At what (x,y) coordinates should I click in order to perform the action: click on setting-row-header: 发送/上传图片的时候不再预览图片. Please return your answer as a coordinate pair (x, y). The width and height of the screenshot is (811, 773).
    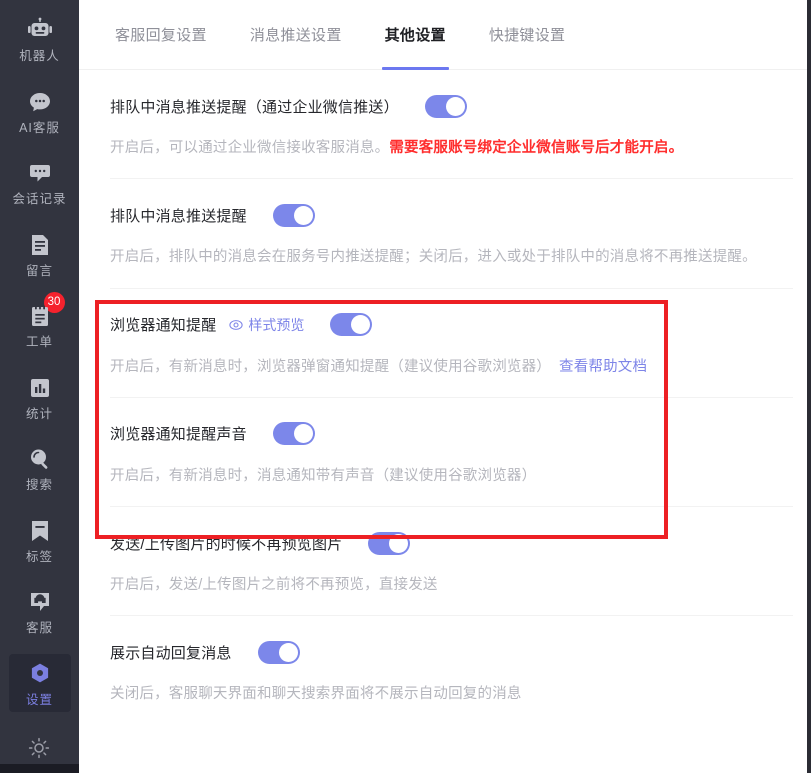
    Looking at the image, I should click on (451, 543).